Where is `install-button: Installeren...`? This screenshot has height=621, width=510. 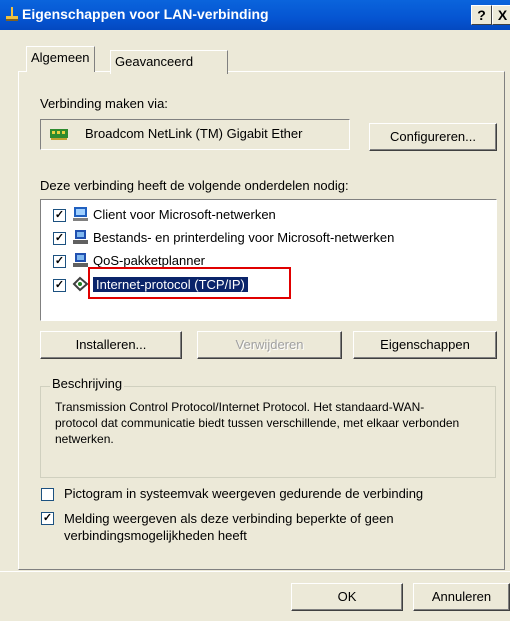
install-button: Installeren... is located at coordinates (111, 345).